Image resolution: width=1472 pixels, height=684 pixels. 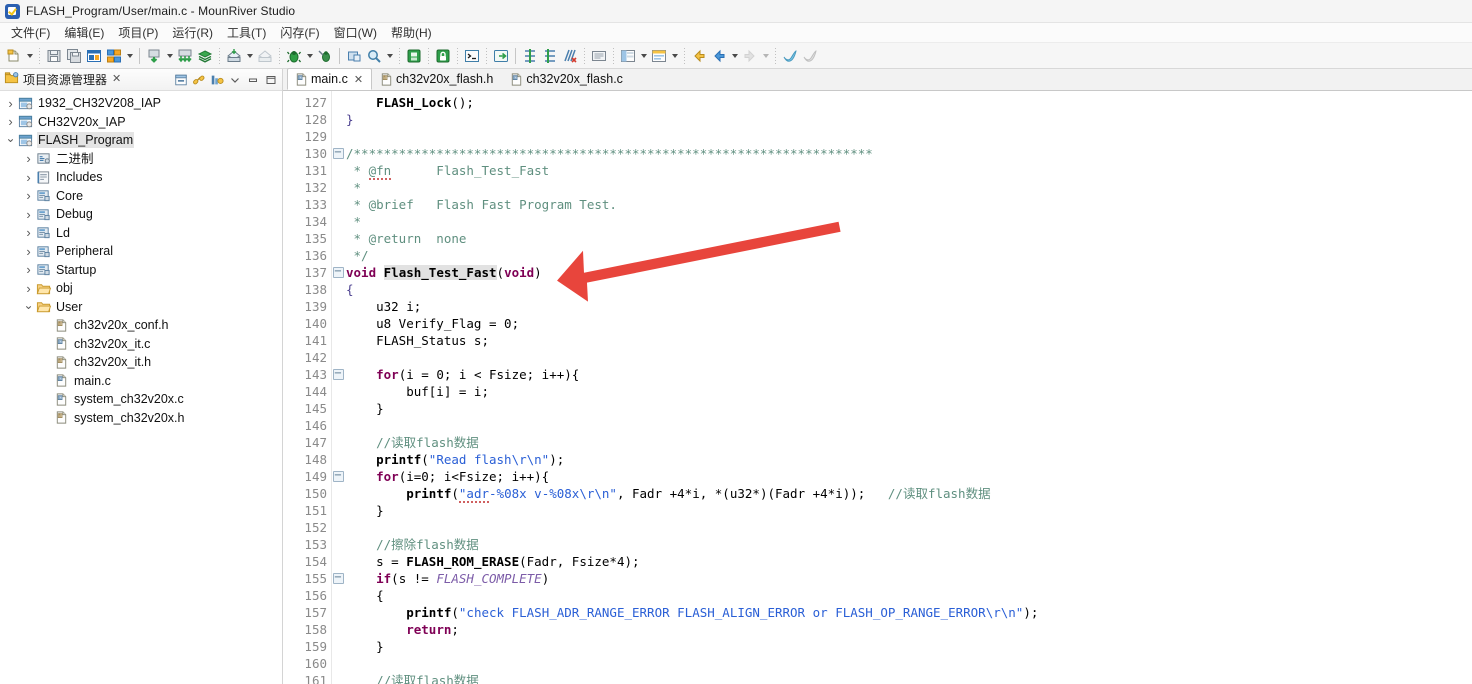 What do you see at coordinates (355, 33) in the screenshot?
I see `menu-window: 窗口(W)` at bounding box center [355, 33].